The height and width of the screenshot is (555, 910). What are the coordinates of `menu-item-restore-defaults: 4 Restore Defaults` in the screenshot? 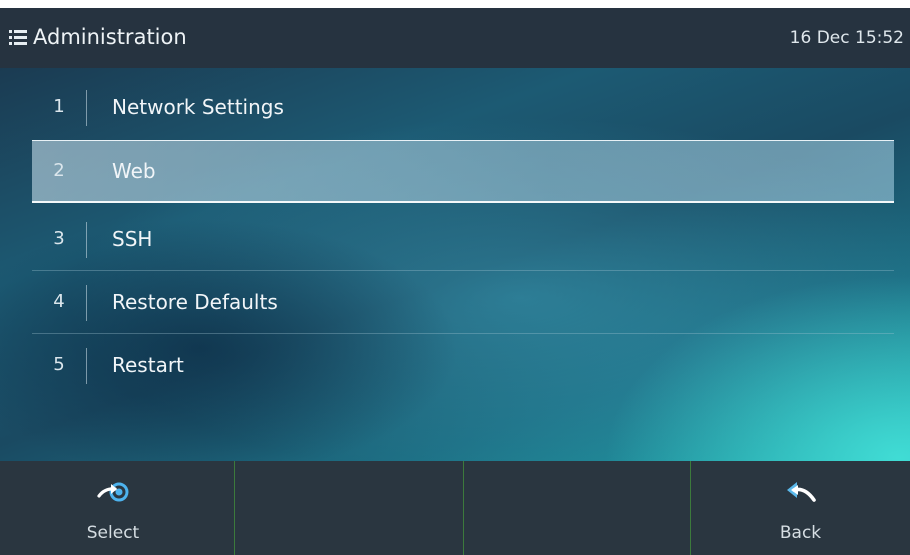 It's located at (463, 303).